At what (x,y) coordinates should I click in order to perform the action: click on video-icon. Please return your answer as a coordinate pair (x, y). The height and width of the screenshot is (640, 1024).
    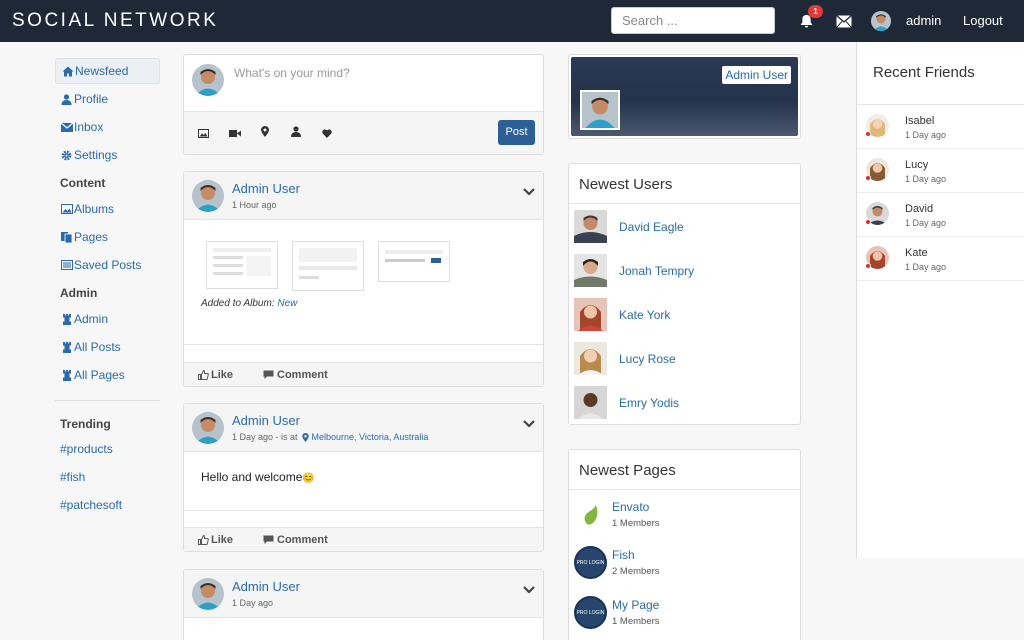
    Looking at the image, I should click on (235, 134).